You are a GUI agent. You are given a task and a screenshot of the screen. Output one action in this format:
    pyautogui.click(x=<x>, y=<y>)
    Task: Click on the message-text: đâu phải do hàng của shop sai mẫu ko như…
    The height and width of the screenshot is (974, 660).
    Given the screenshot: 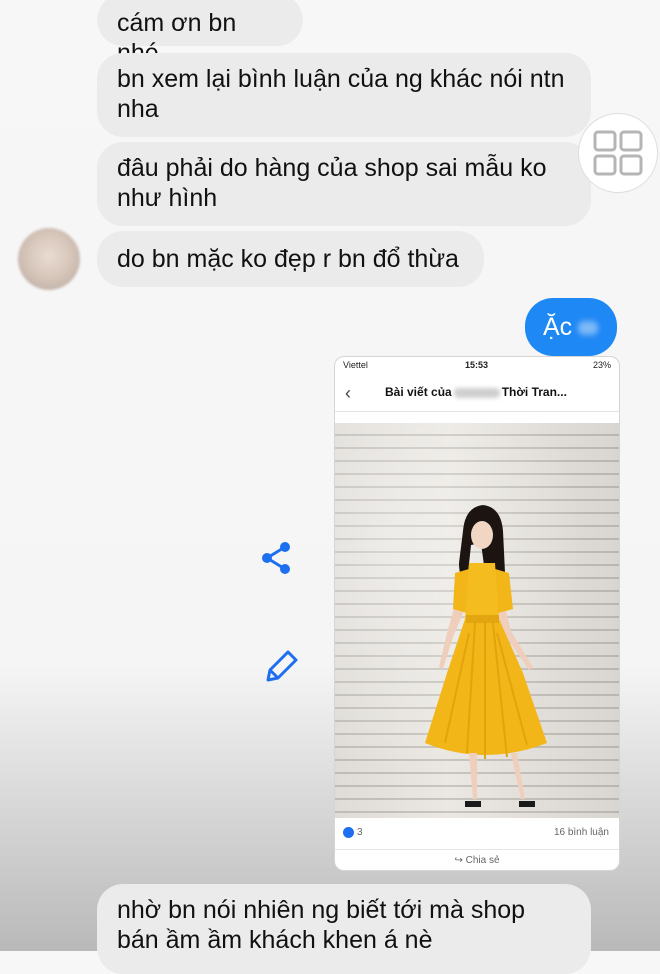 What is the action you would take?
    pyautogui.click(x=332, y=183)
    